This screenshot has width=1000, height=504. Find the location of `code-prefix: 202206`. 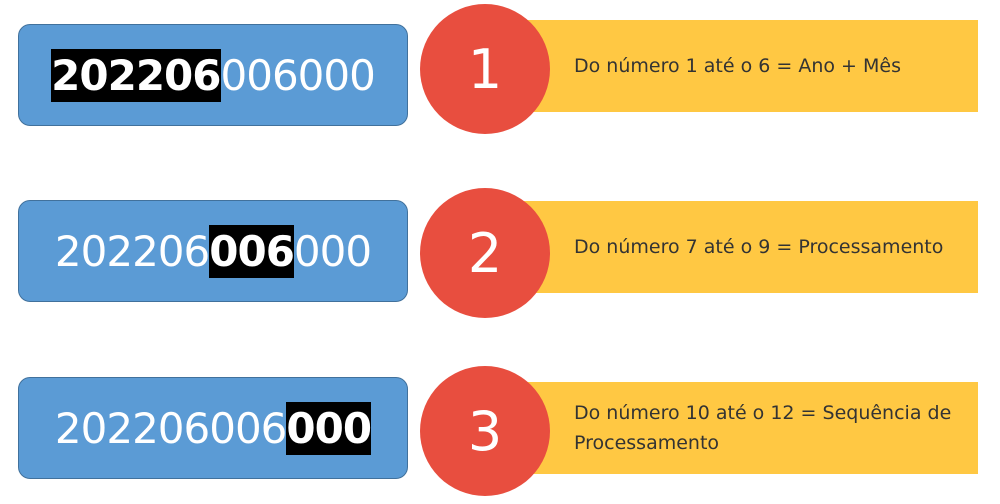

code-prefix: 202206 is located at coordinates (132, 251).